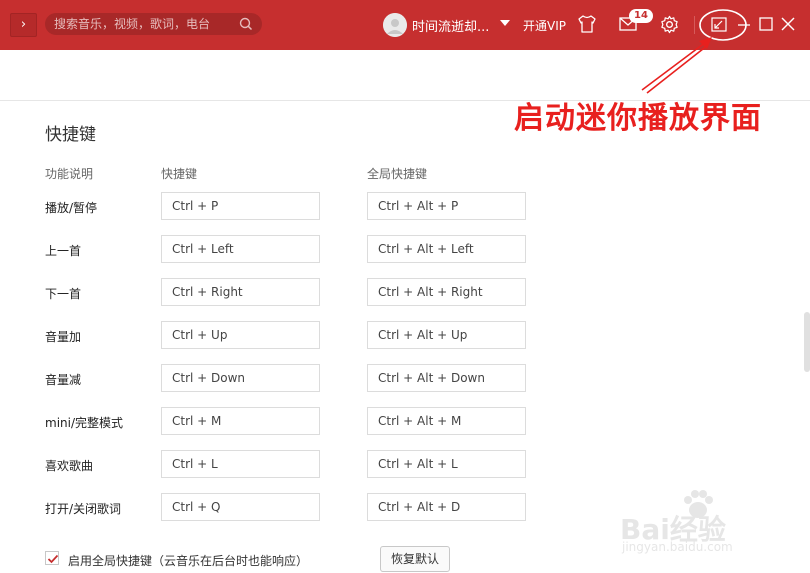 Image resolution: width=810 pixels, height=573 pixels. Describe the element at coordinates (69, 174) in the screenshot. I see `column-header-function: 功能说明` at that location.